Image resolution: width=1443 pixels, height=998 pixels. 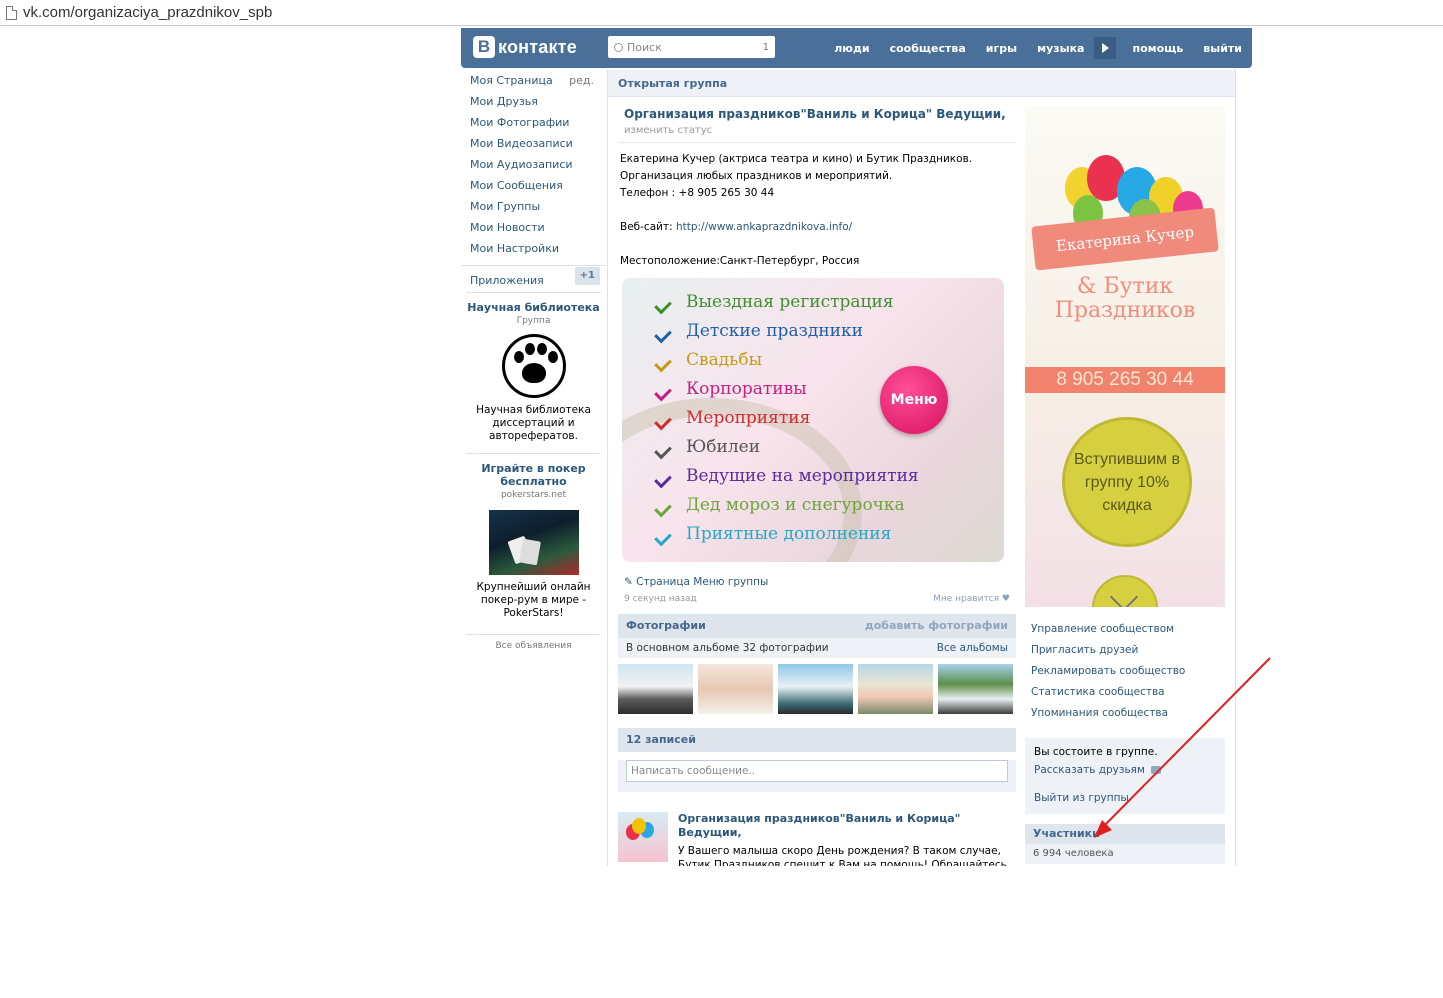 What do you see at coordinates (1125, 798) in the screenshot?
I see `leave-group-link: Выйти из группы` at bounding box center [1125, 798].